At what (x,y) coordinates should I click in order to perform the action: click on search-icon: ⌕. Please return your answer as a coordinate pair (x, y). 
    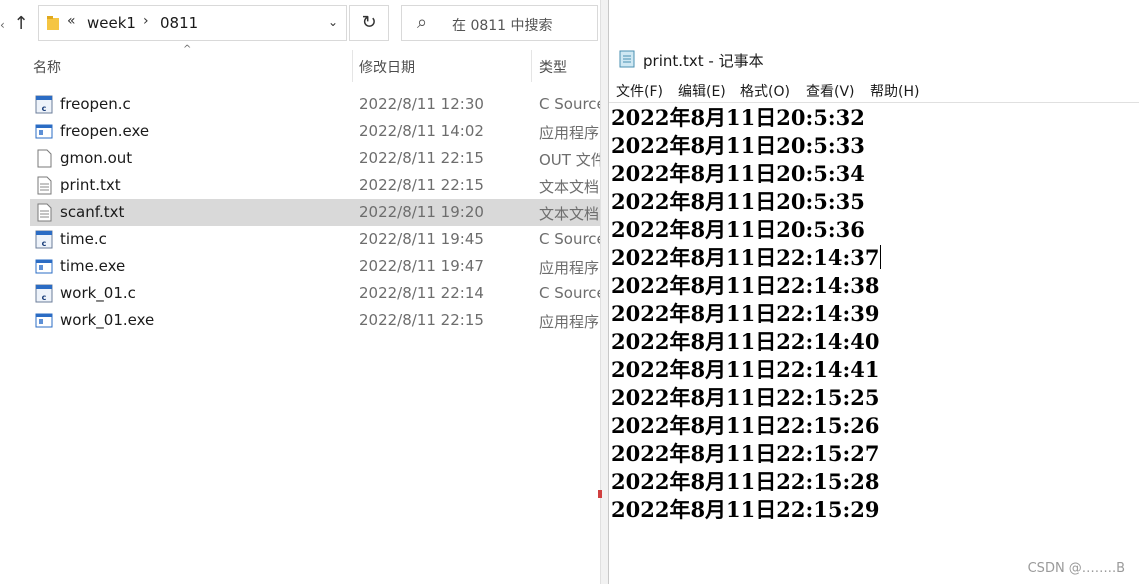
    Looking at the image, I should click on (422, 22).